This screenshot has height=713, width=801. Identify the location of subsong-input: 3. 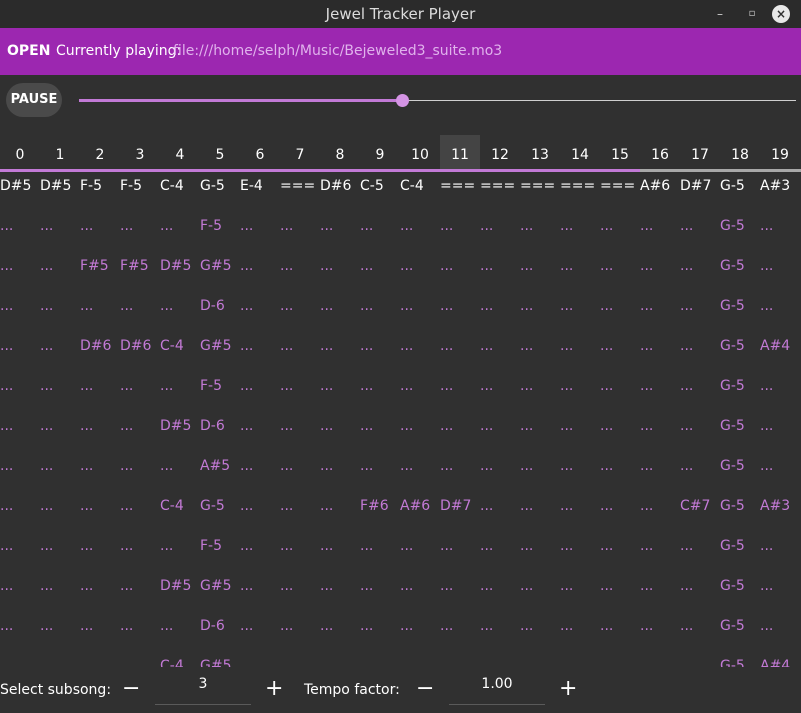
(203, 684).